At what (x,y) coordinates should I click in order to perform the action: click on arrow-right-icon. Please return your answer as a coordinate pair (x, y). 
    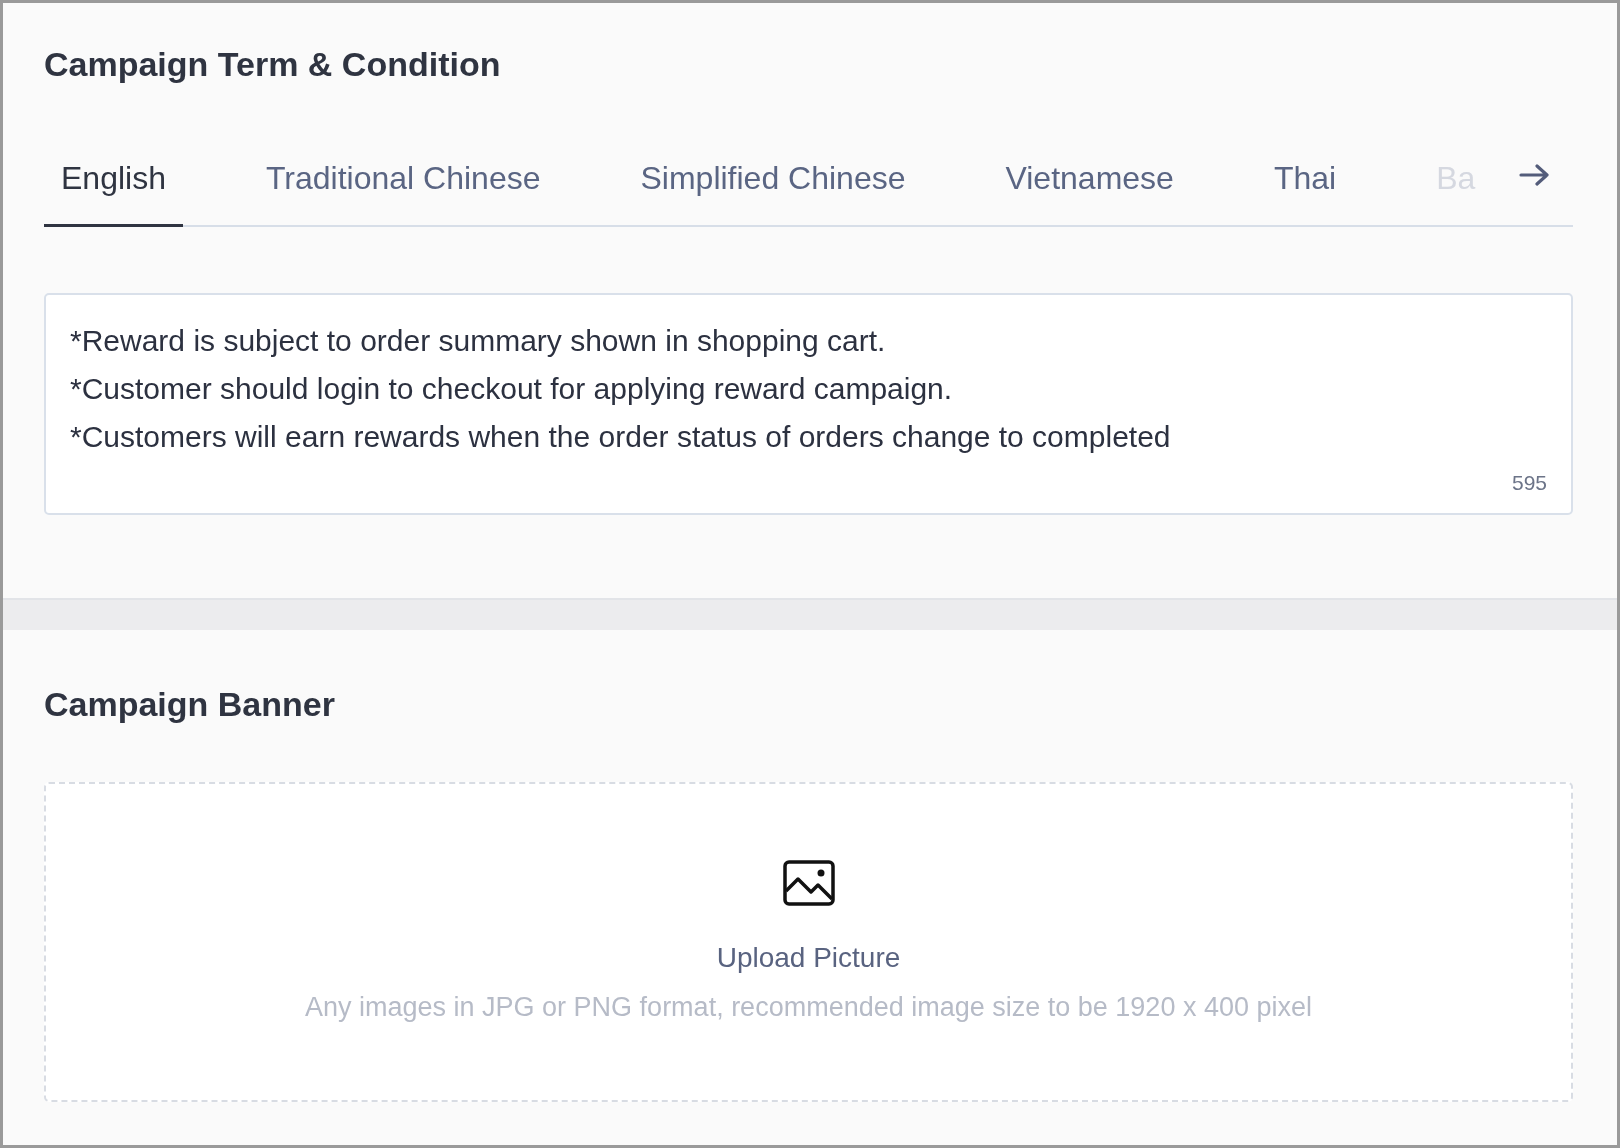
    Looking at the image, I should click on (1535, 175).